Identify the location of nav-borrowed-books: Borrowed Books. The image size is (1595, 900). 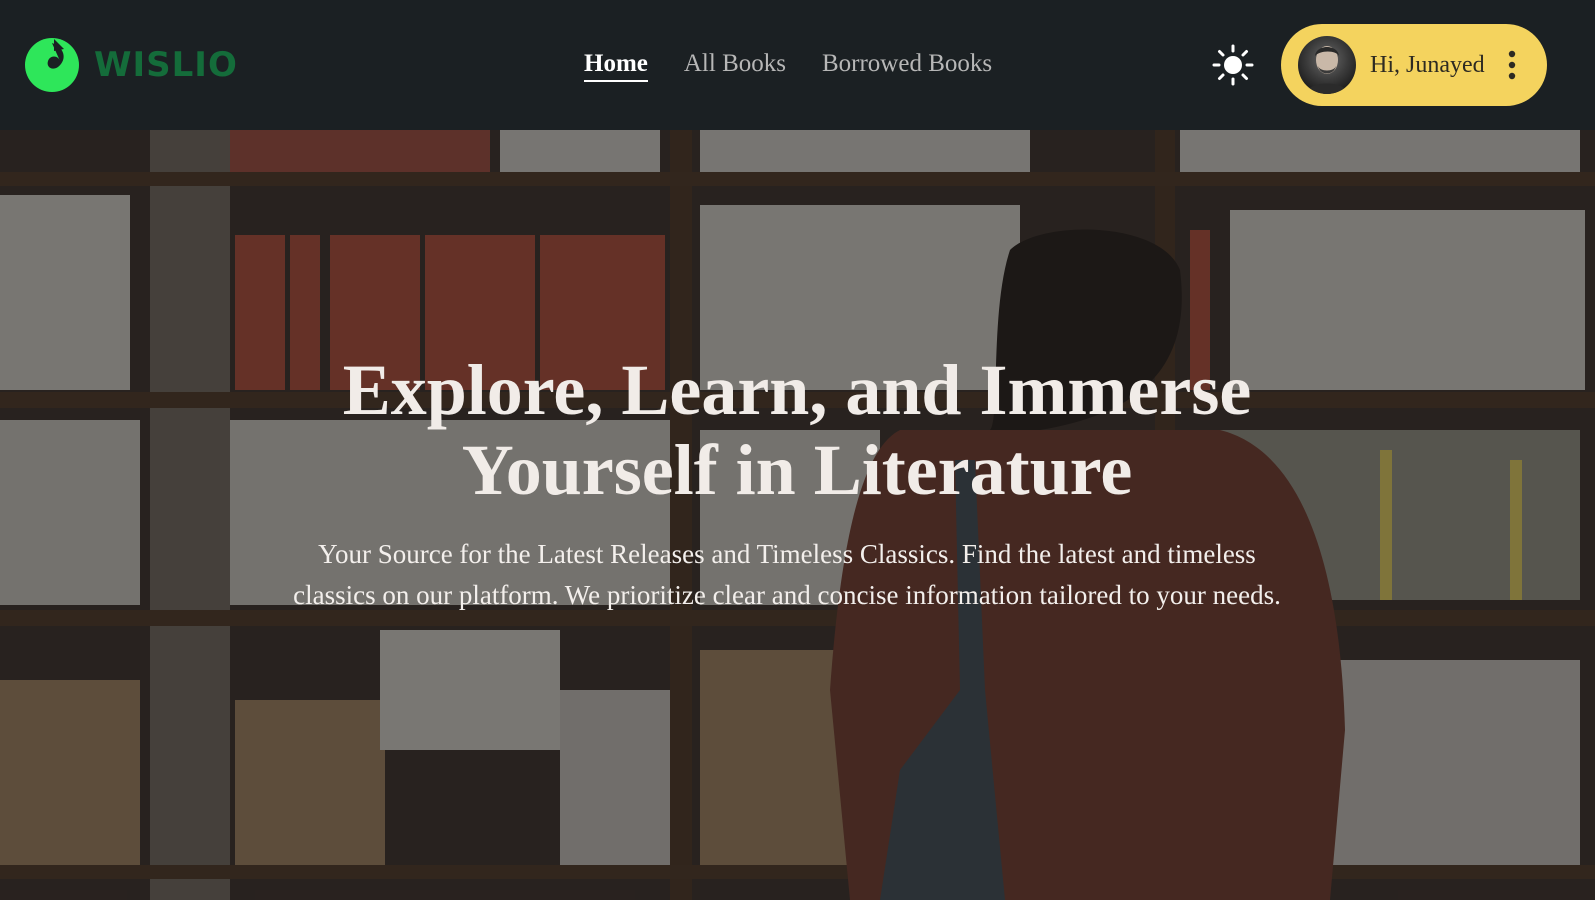
(907, 65).